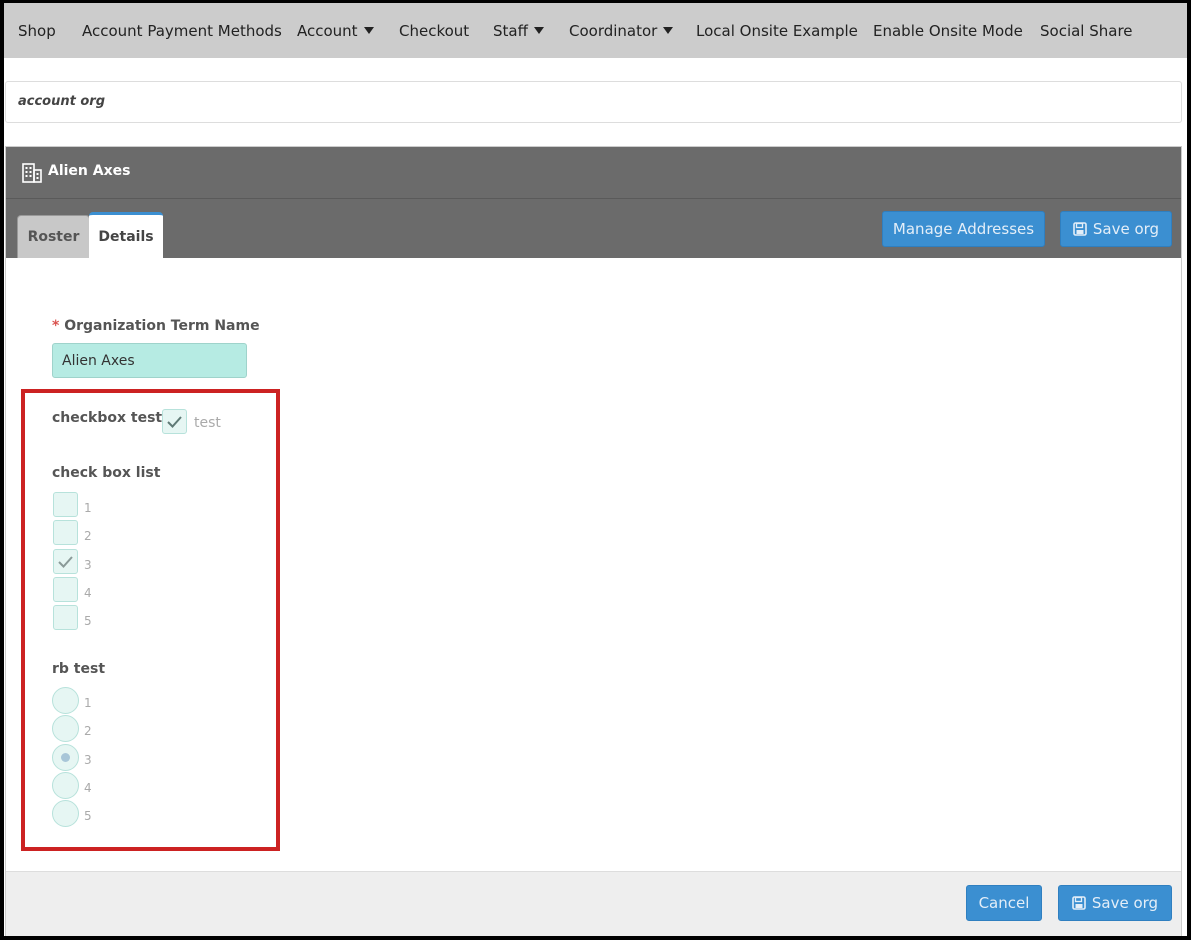 The height and width of the screenshot is (940, 1191). I want to click on checkbox-test-checkbox, so click(174, 421).